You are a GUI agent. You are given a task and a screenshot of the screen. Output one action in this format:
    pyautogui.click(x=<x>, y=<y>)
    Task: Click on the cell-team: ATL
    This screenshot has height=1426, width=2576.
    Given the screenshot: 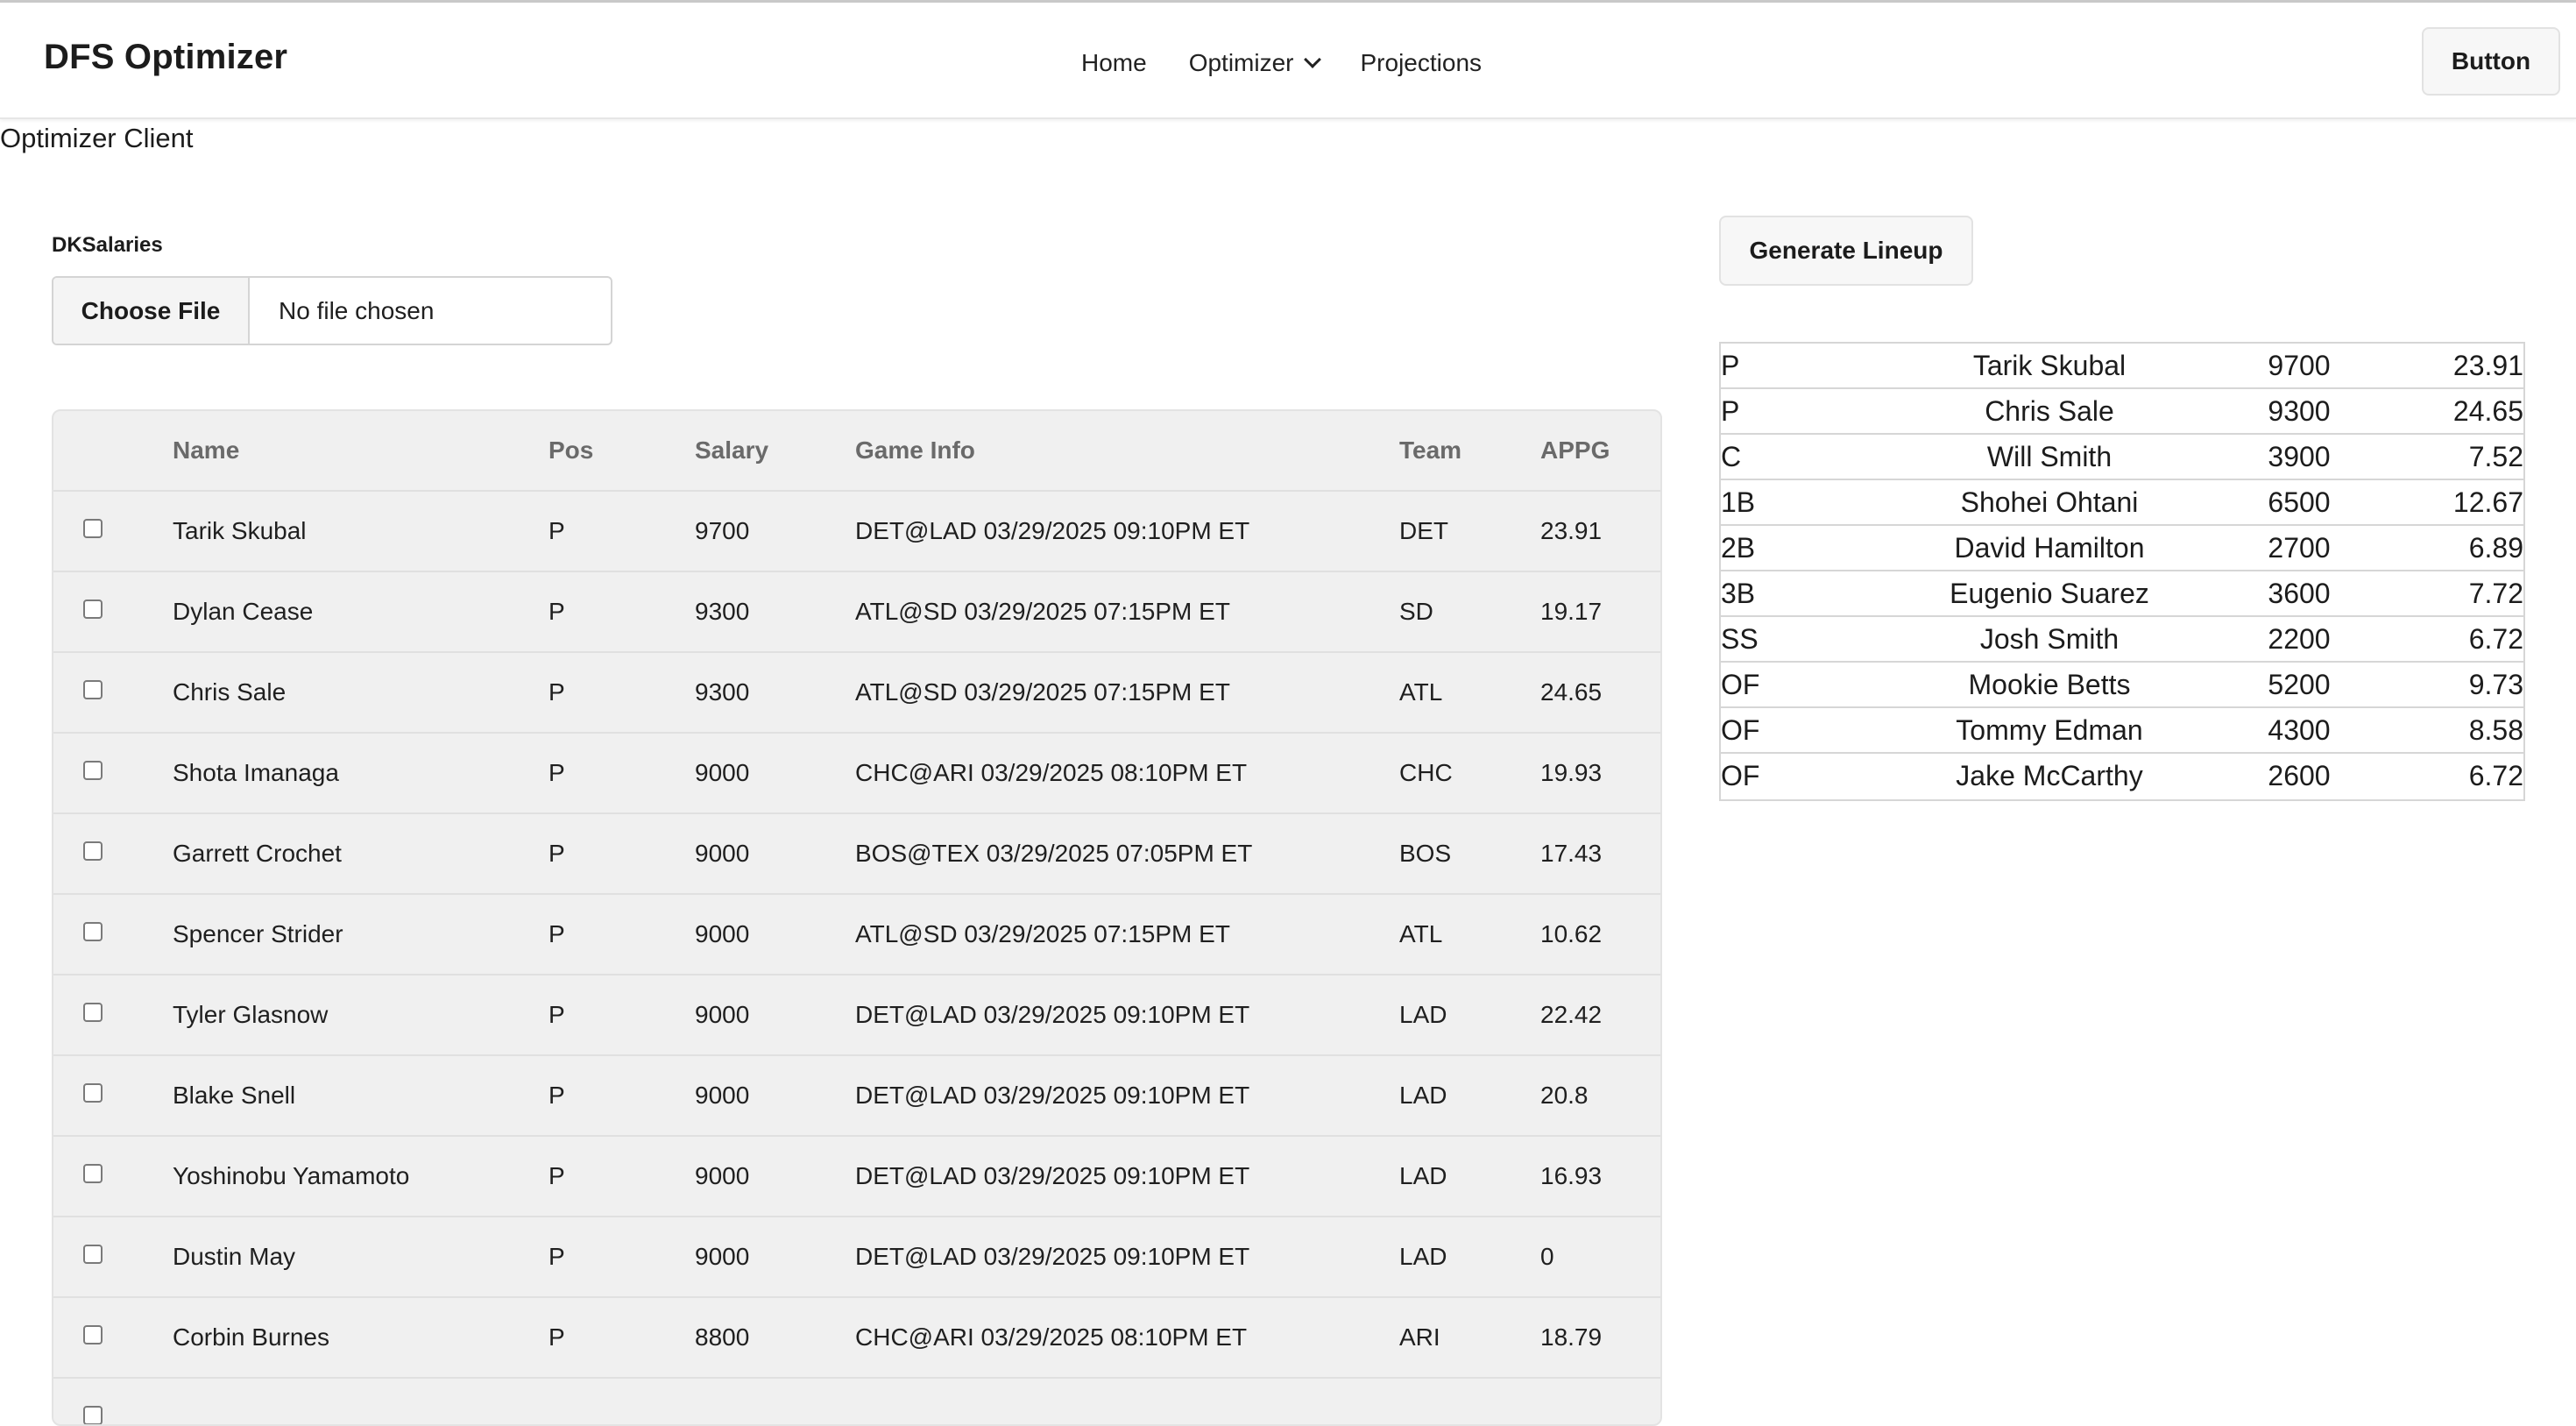 What is the action you would take?
    pyautogui.click(x=1421, y=692)
    